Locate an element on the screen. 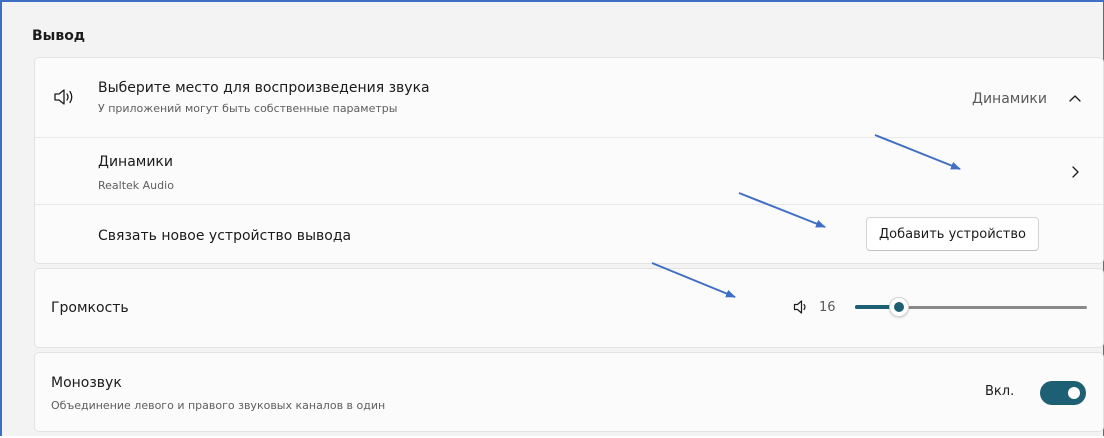 This screenshot has width=1104, height=438. speaker-sound-icon is located at coordinates (63, 97).